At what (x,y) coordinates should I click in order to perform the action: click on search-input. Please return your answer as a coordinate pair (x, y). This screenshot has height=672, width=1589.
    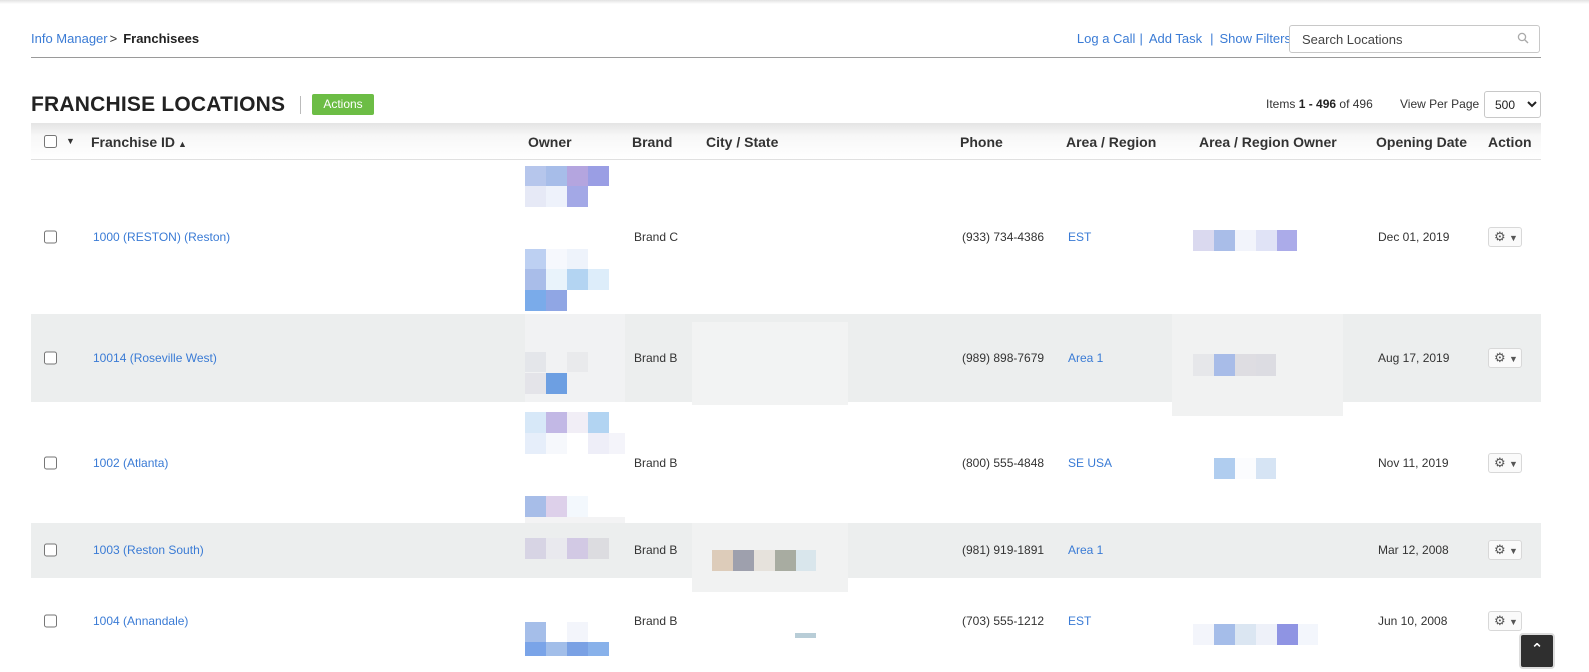
    Looking at the image, I should click on (1397, 39).